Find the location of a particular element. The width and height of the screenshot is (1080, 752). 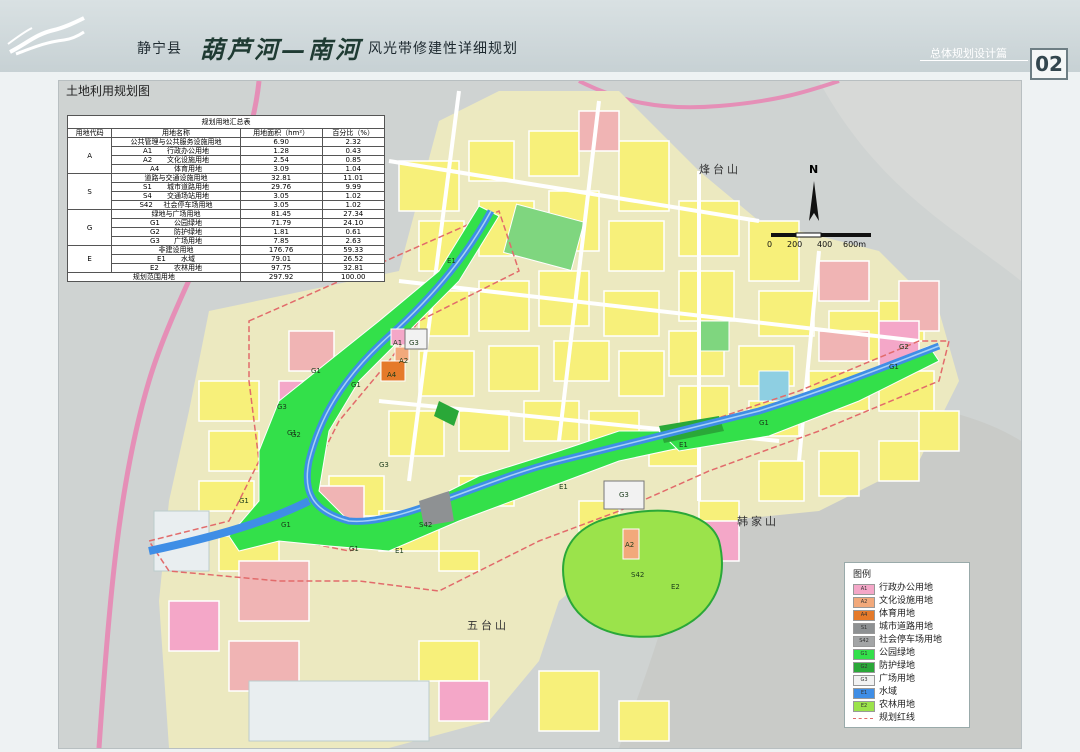

zone-label: A2 is located at coordinates (630, 545).